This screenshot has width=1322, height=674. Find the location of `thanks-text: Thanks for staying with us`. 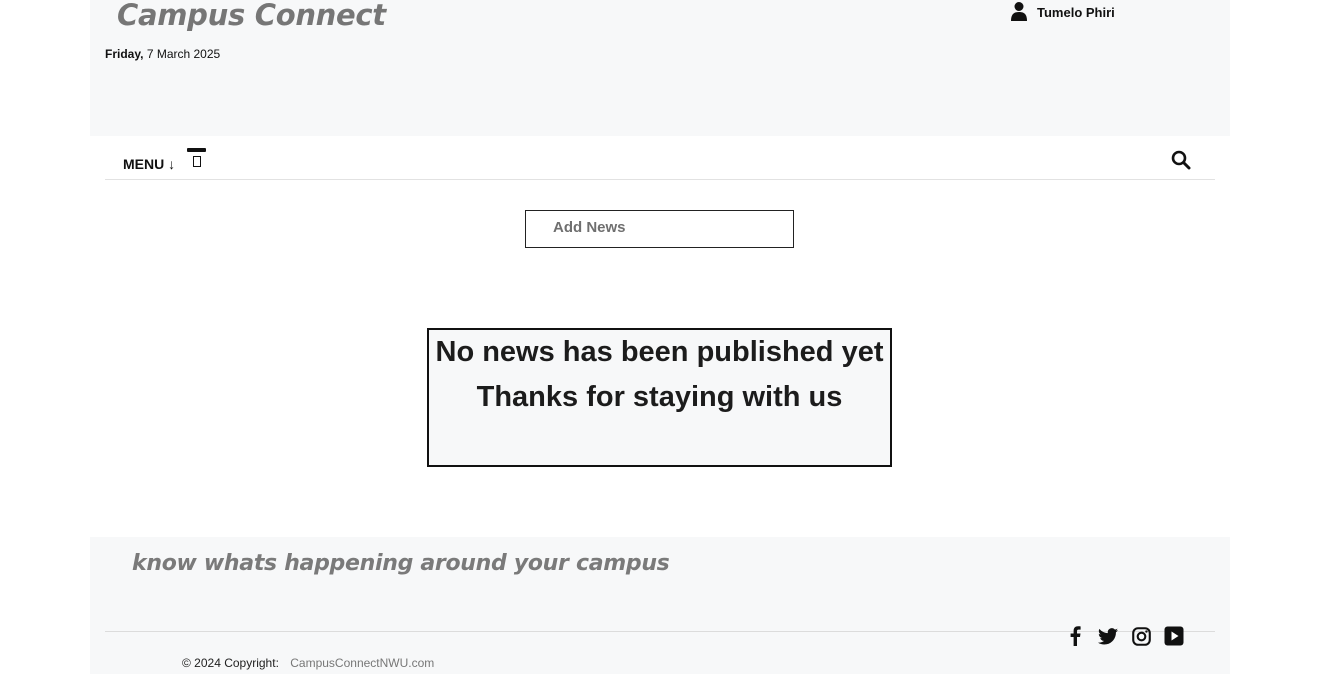

thanks-text: Thanks for staying with us is located at coordinates (659, 397).